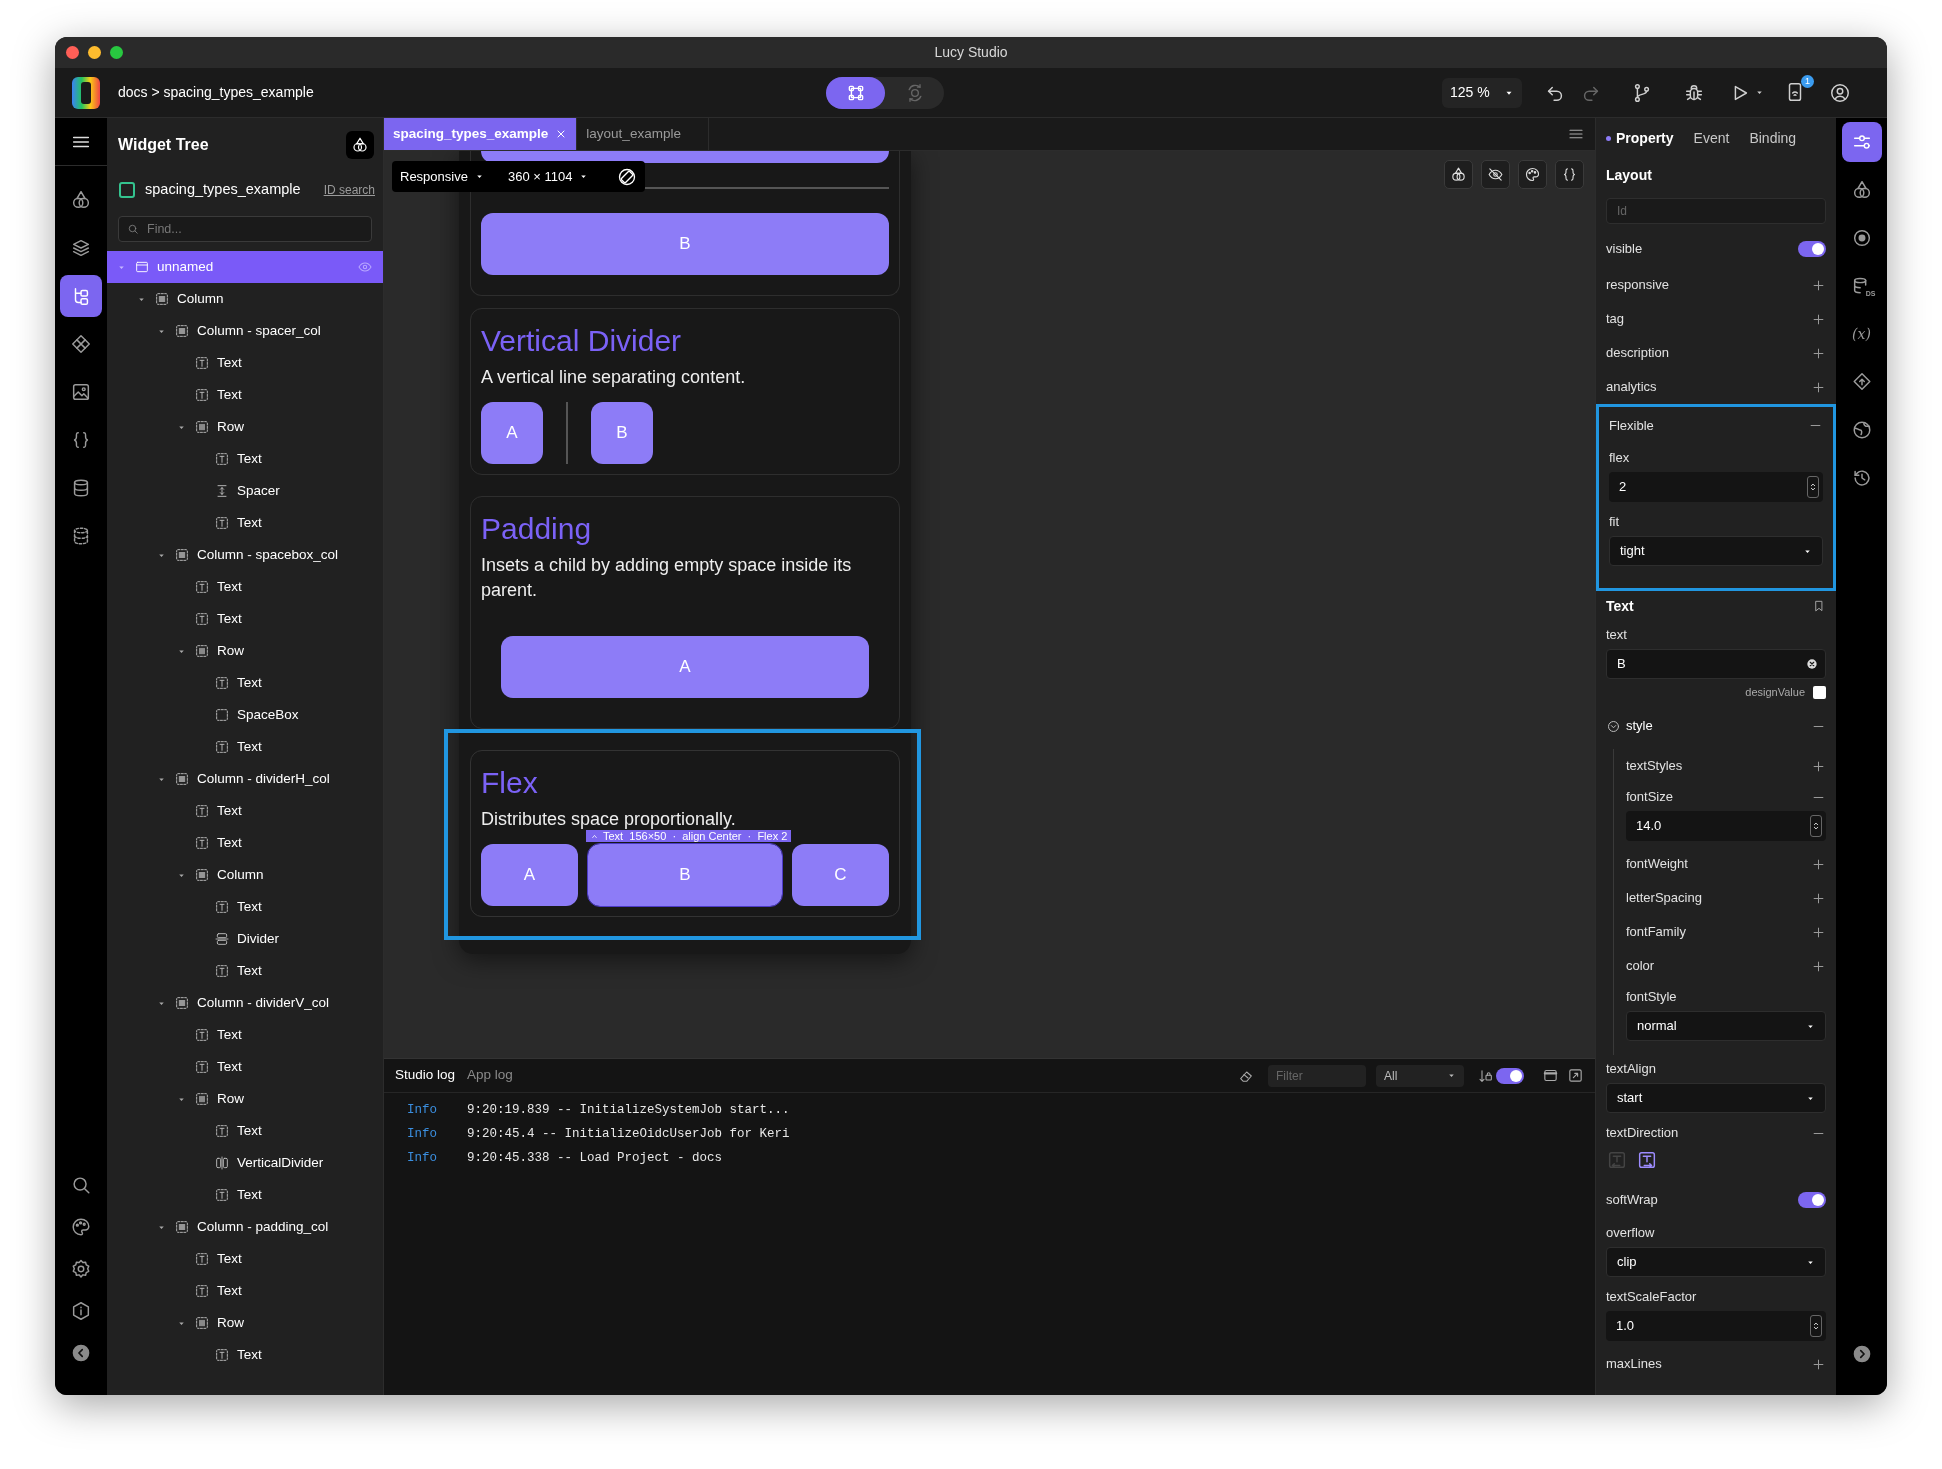 The image size is (1942, 1469). Describe the element at coordinates (245, 1003) in the screenshot. I see `tree-item: Column - dividerV_col` at that location.